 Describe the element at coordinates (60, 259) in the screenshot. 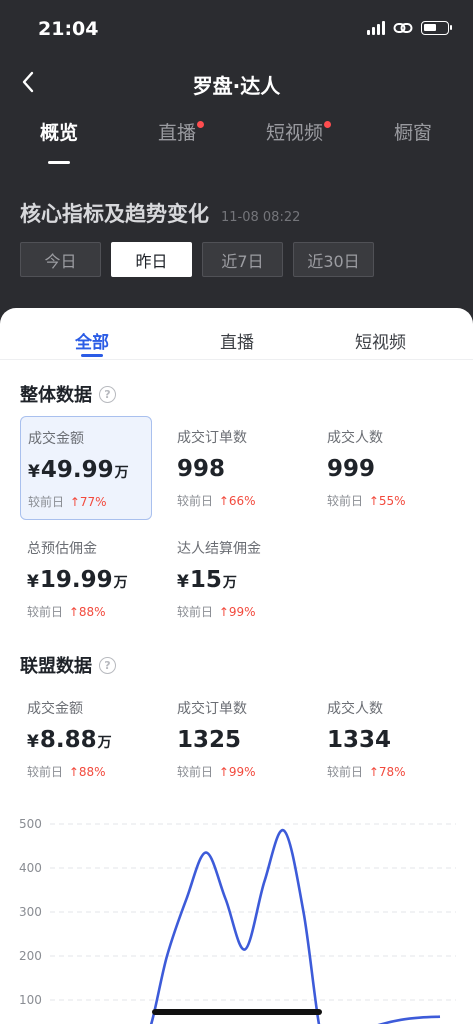

I see `date-tab-today: 今日` at that location.